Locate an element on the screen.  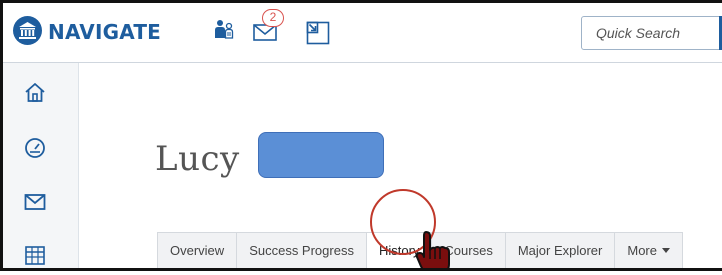
gauge-icon is located at coordinates (35, 148).